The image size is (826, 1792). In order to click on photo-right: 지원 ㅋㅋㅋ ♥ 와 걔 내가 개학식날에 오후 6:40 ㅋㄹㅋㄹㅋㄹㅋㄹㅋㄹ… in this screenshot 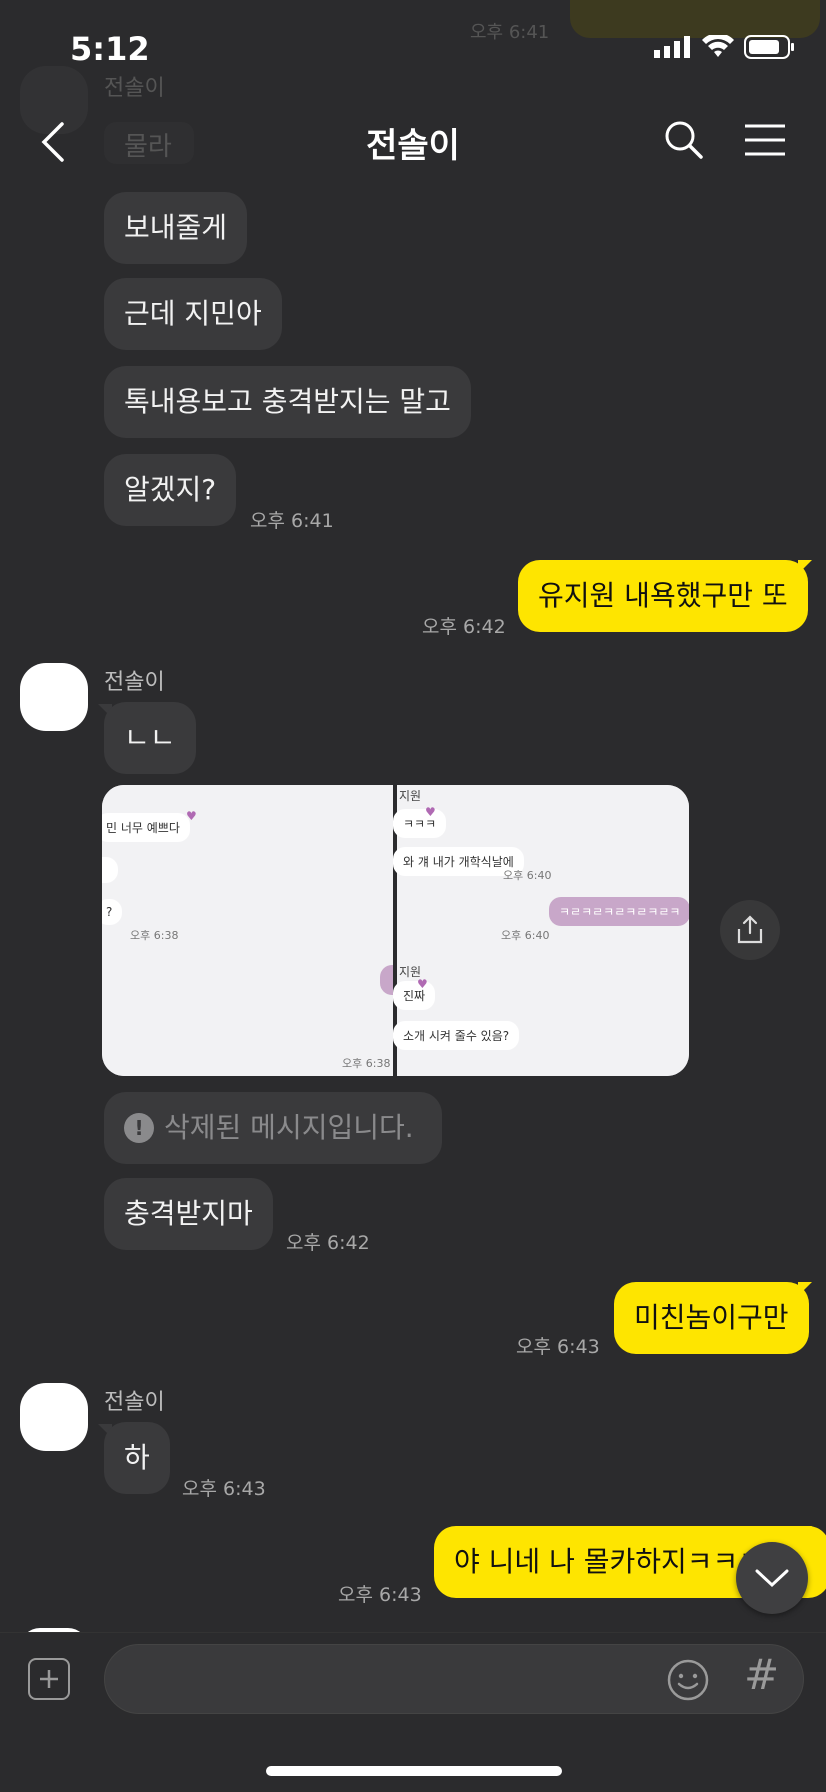, I will do `click(541, 930)`.